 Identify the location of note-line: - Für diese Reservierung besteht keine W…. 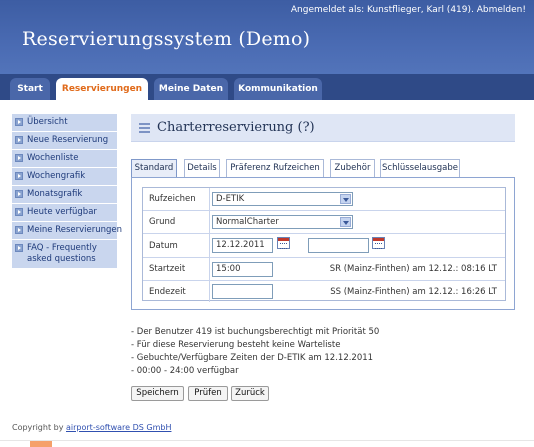
(236, 345).